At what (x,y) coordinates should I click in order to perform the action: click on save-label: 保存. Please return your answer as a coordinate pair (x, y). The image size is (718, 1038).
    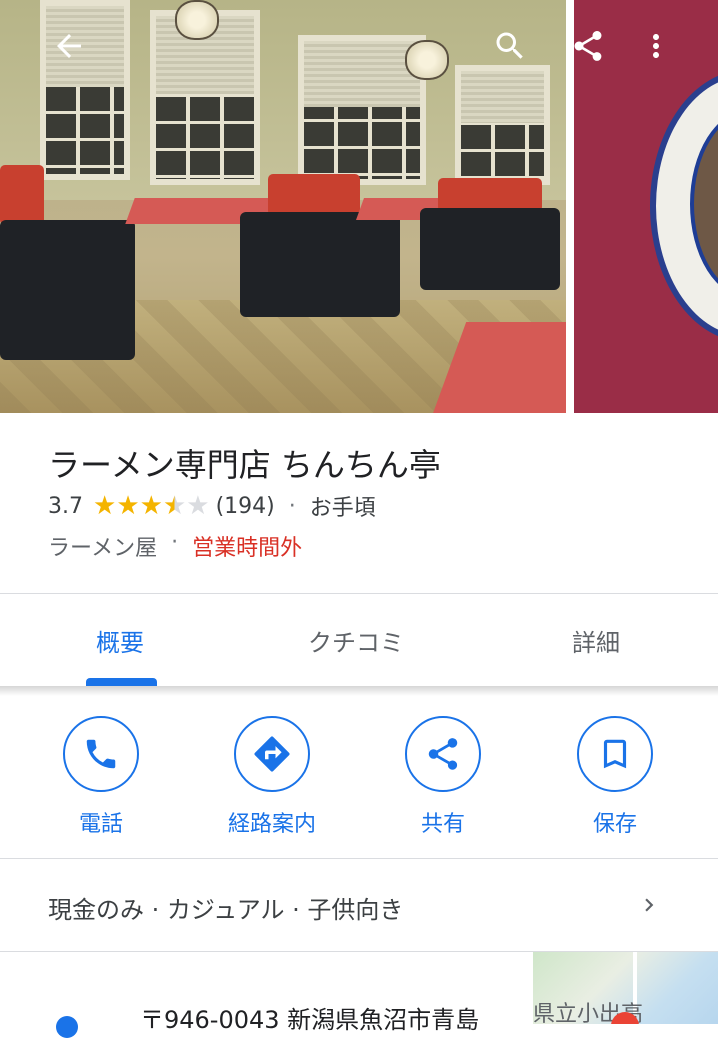
    Looking at the image, I should click on (614, 824).